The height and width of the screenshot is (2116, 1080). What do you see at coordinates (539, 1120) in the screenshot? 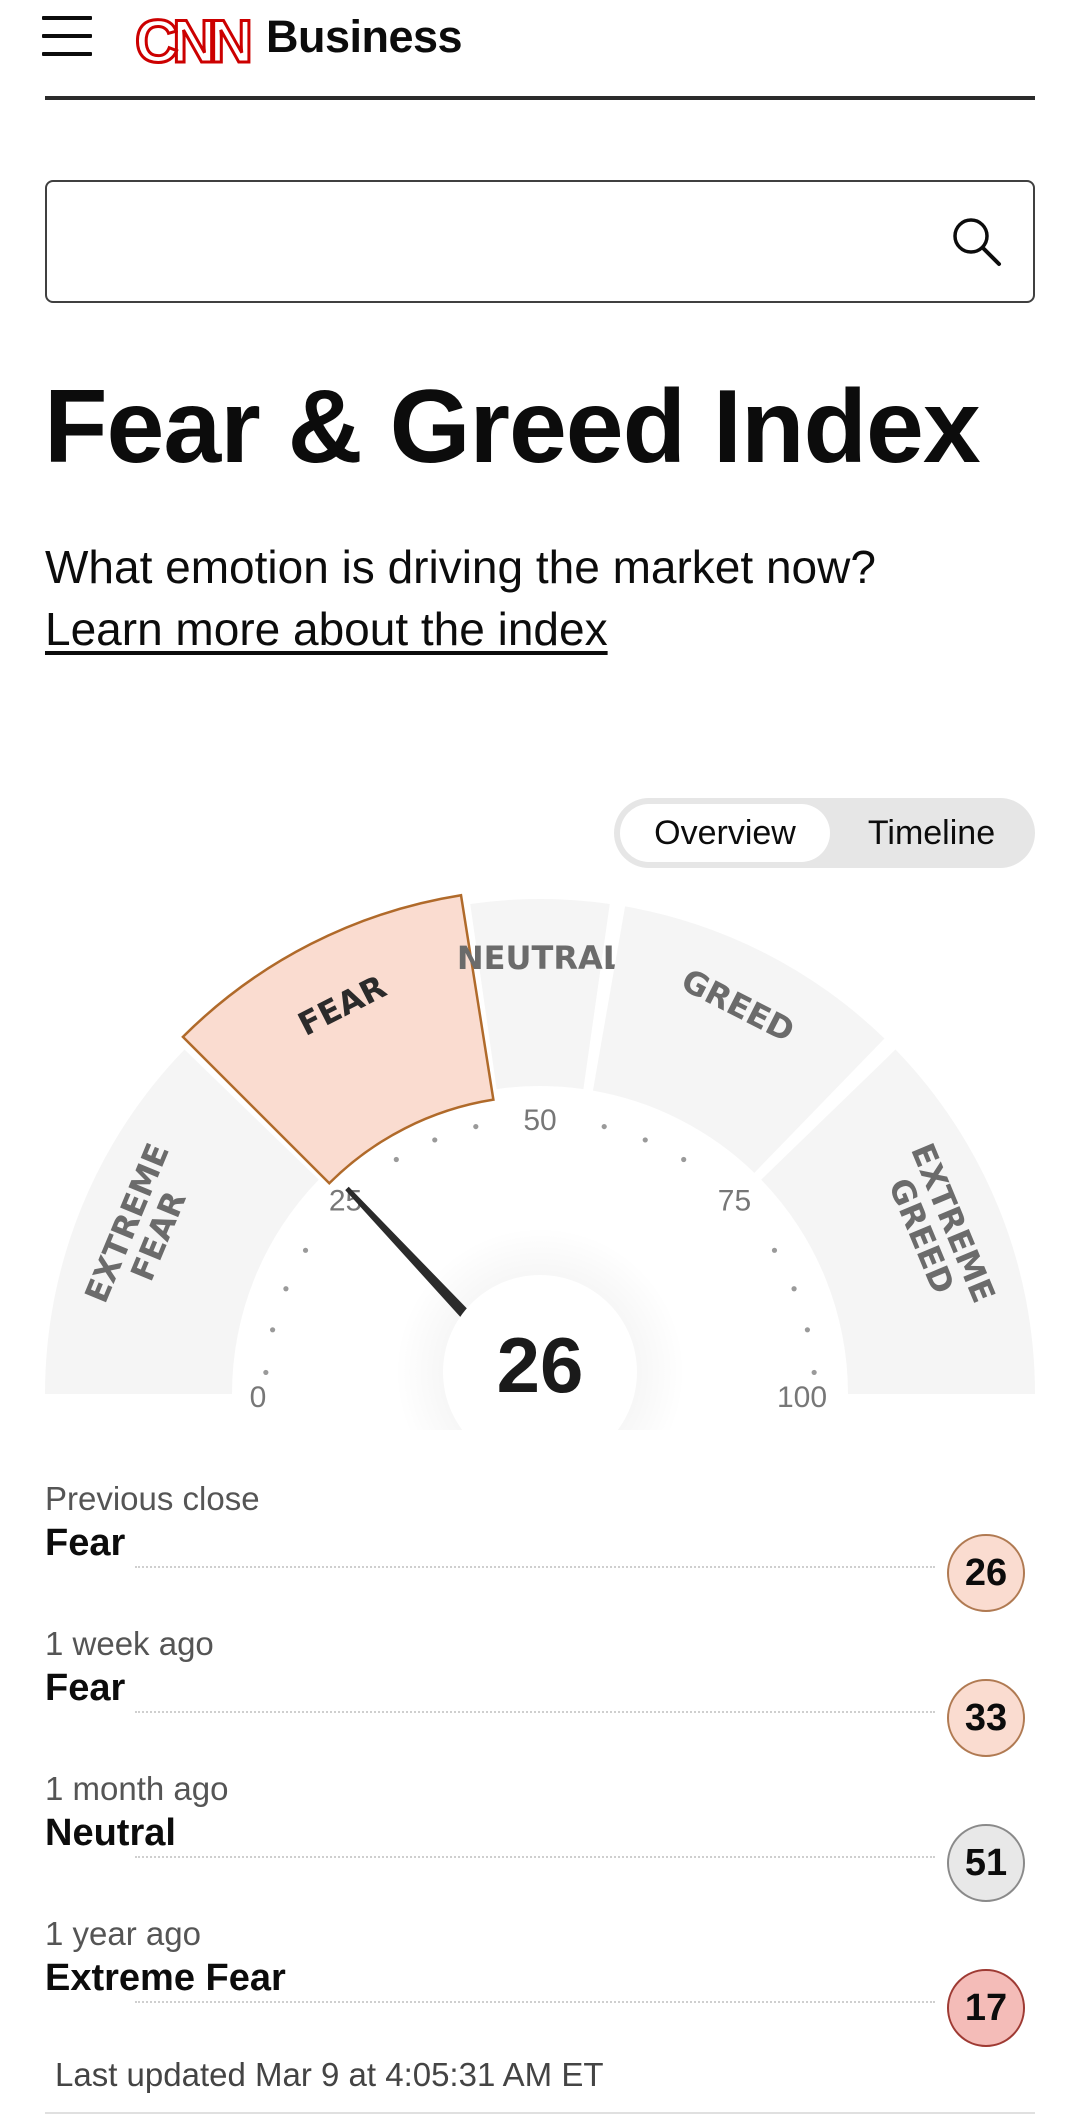
I see `scale-label-50: 50` at bounding box center [539, 1120].